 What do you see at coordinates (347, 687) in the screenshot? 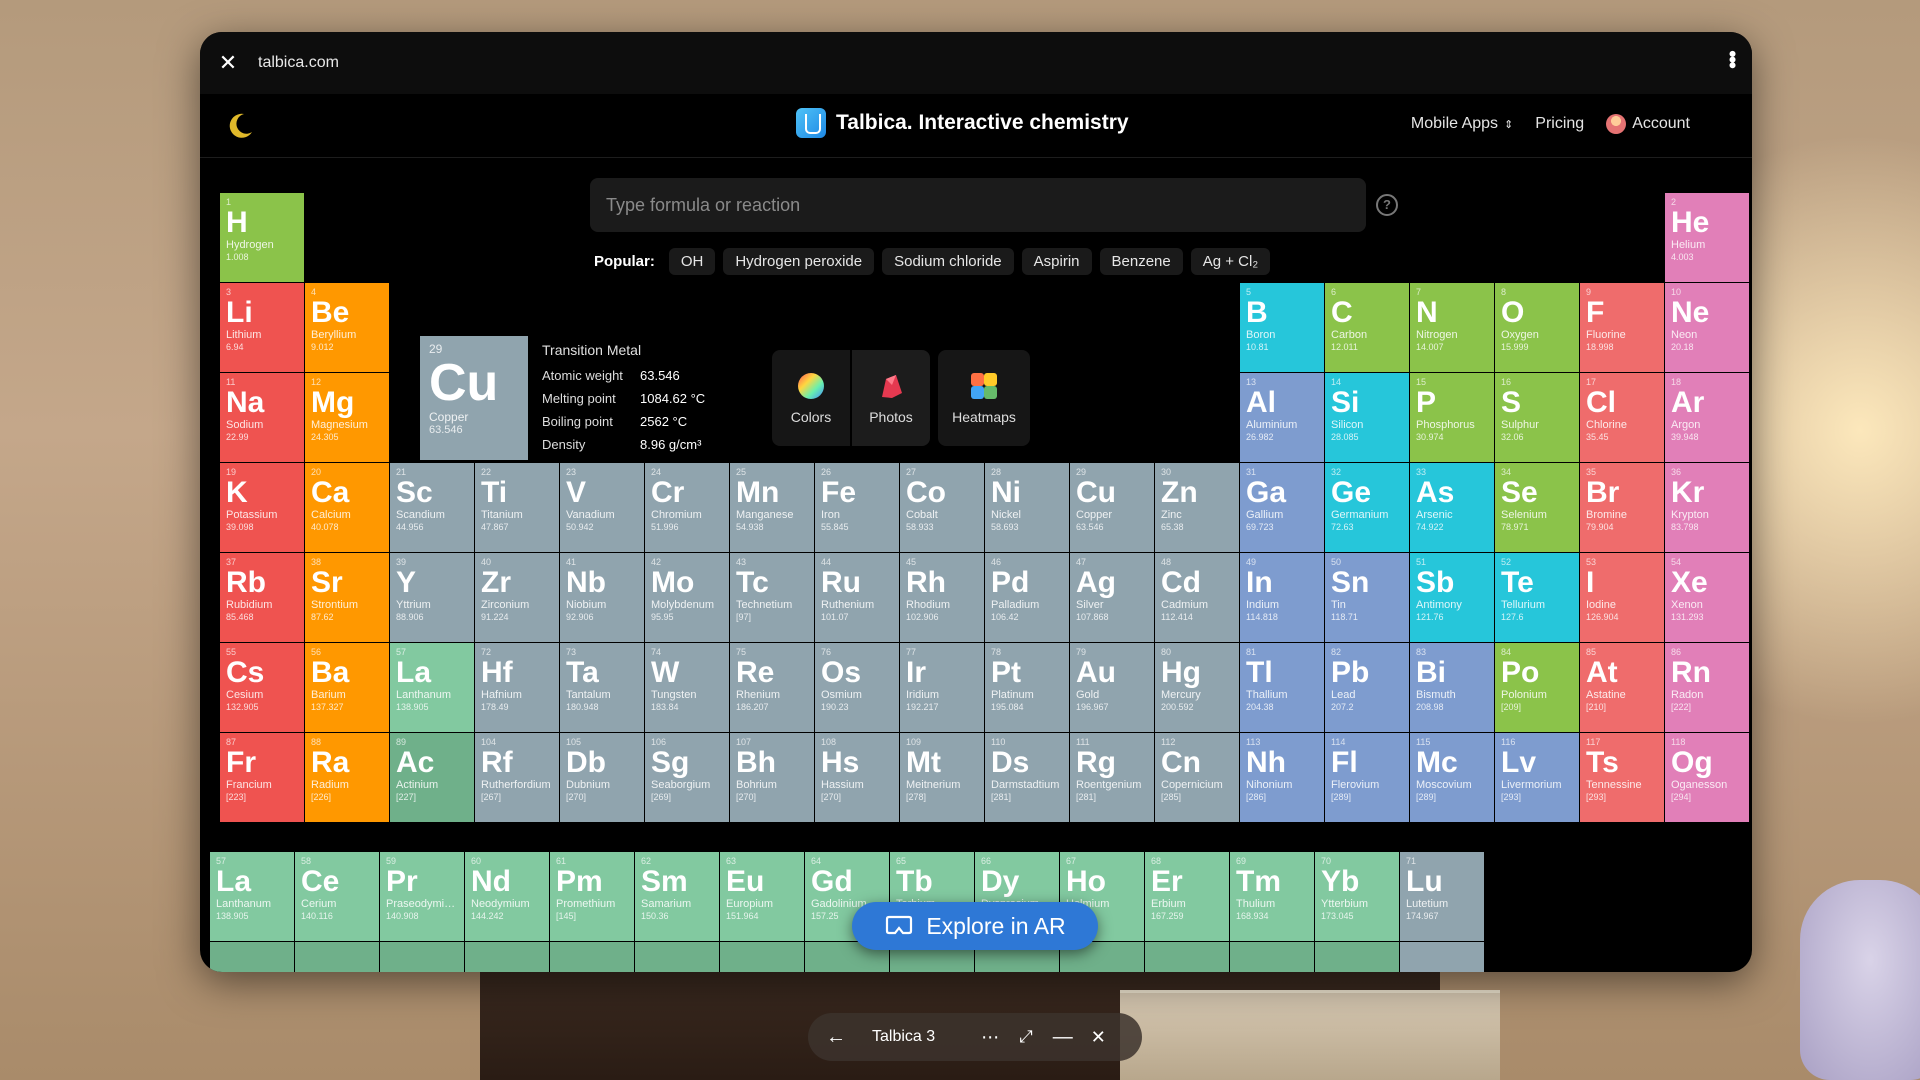
I see `element-tile-ba: 56 Ba Barium 137.327` at bounding box center [347, 687].